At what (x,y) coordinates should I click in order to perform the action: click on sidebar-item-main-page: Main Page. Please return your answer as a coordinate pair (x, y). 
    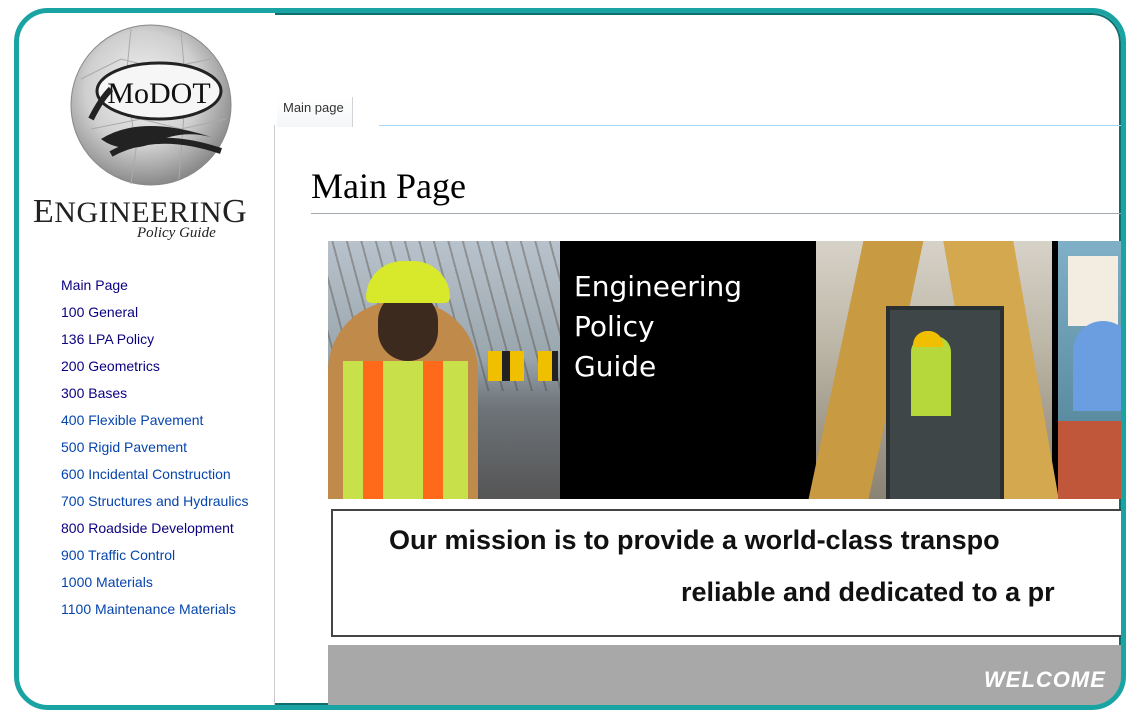
    Looking at the image, I should click on (161, 285).